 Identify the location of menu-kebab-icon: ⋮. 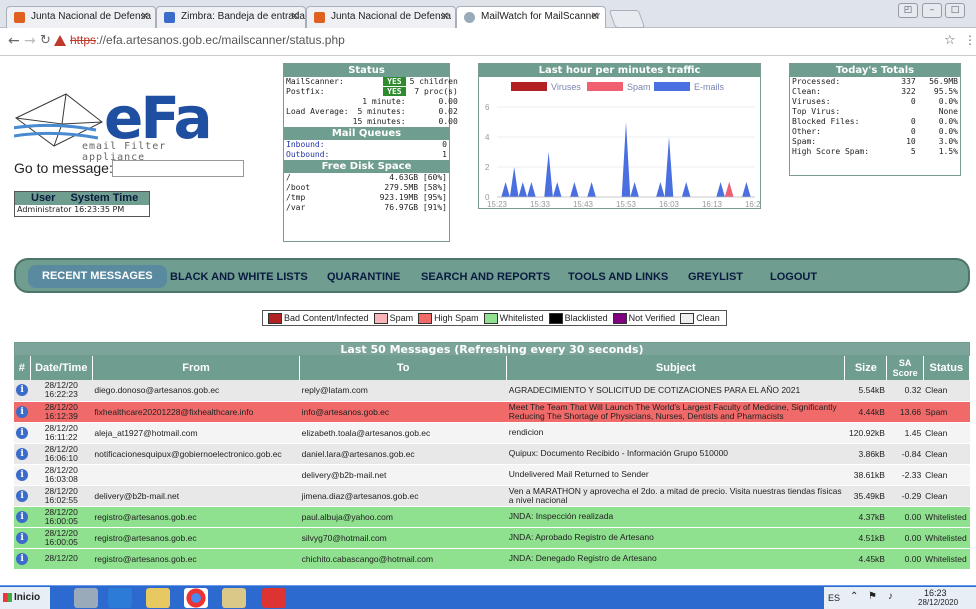
(970, 40).